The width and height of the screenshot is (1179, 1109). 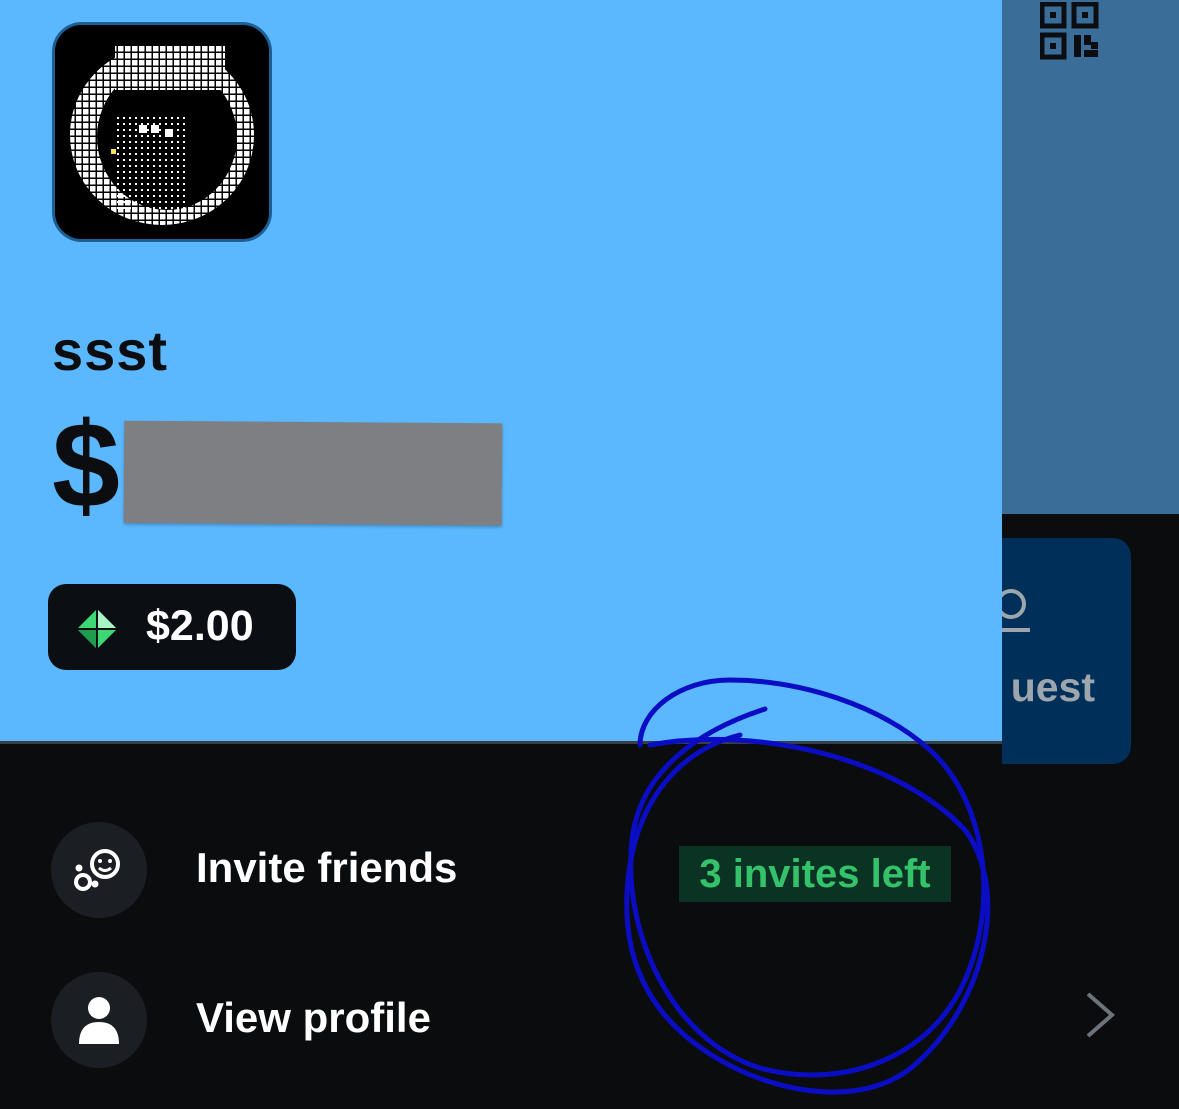 What do you see at coordinates (200, 626) in the screenshot?
I see `balance-amount: $2.00` at bounding box center [200, 626].